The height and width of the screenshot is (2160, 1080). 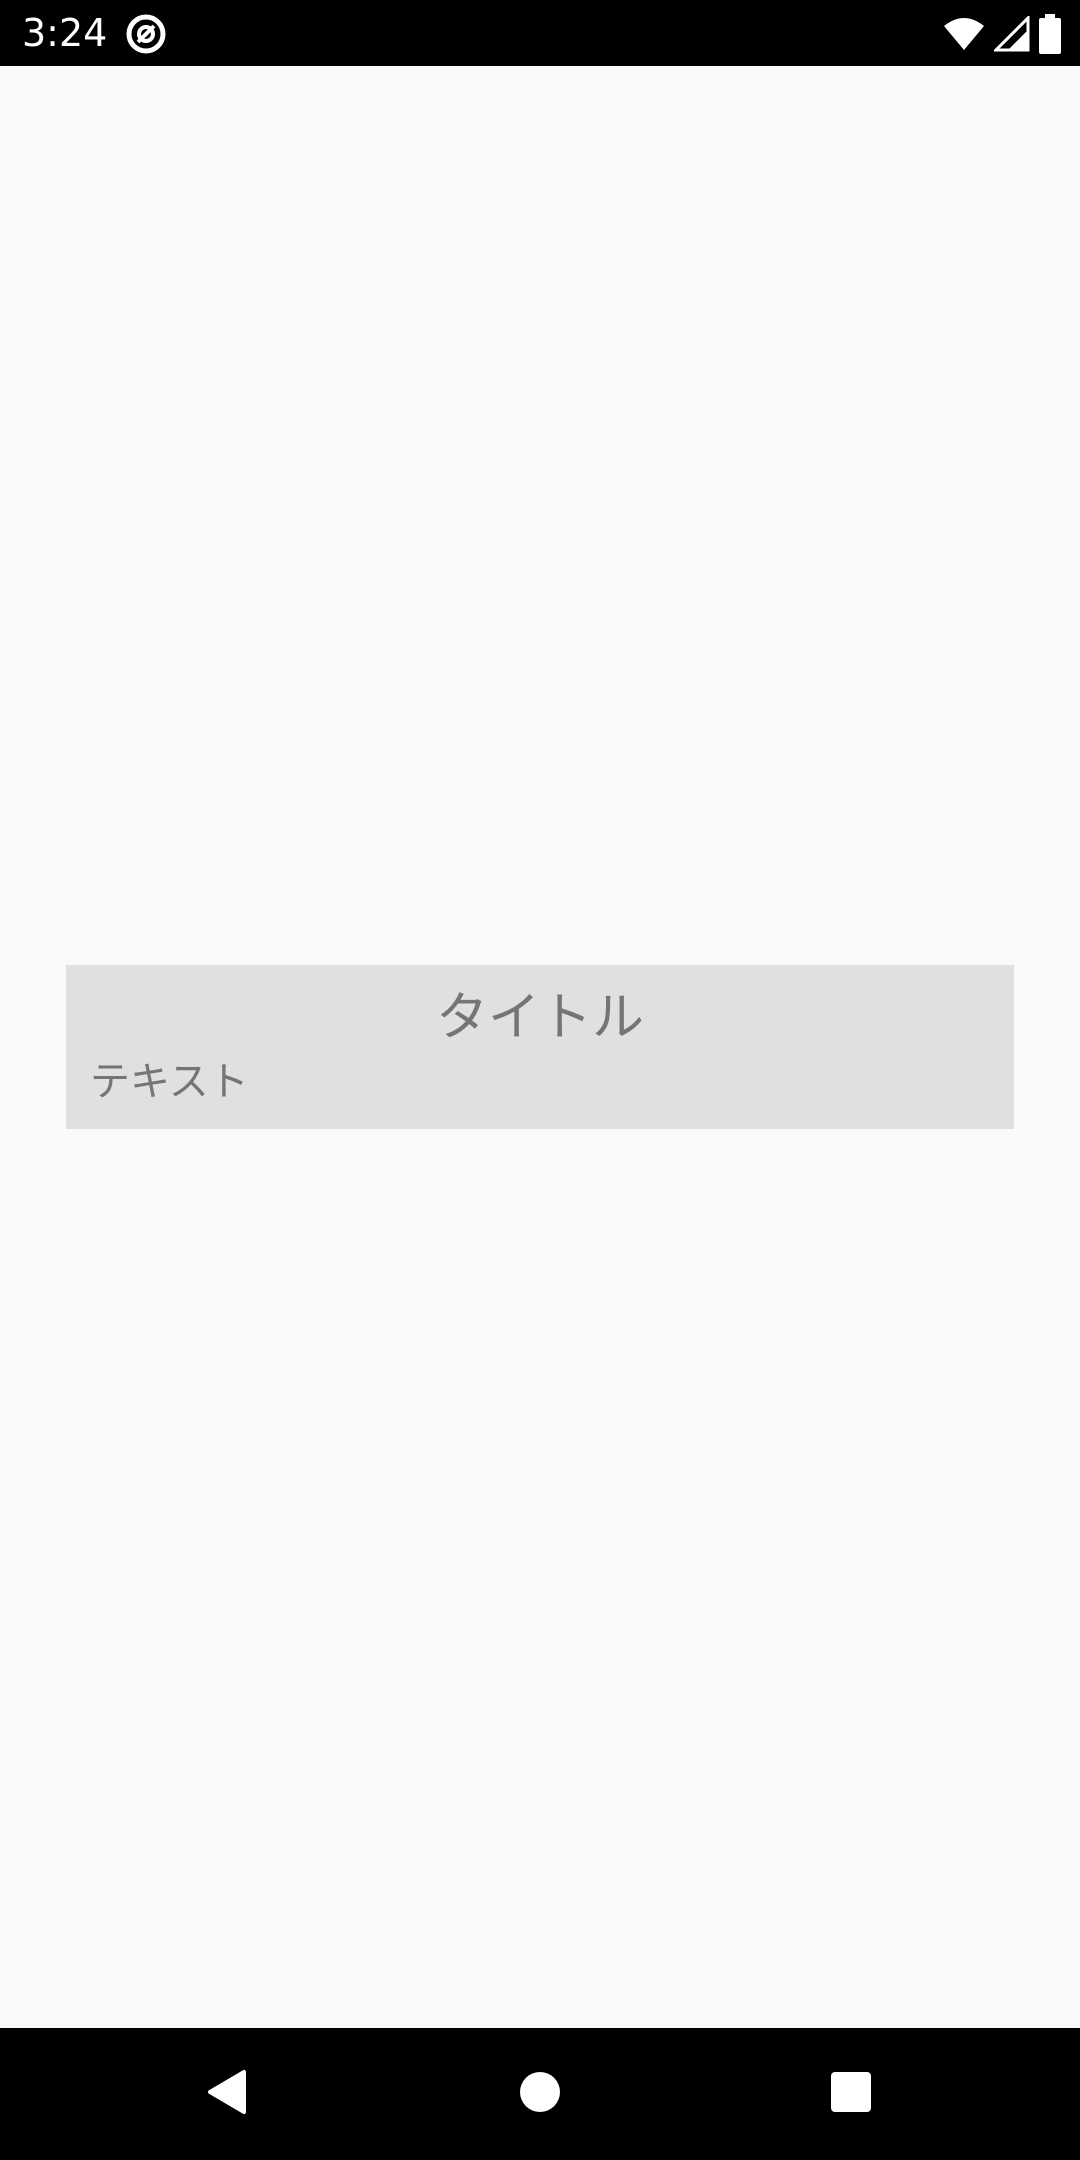 I want to click on recents-icon, so click(x=851, y=2094).